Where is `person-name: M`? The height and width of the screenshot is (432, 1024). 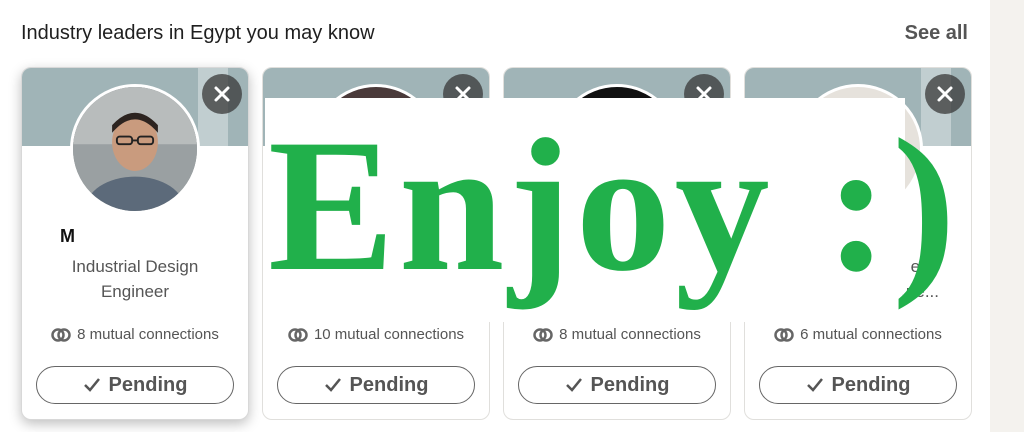 person-name: M is located at coordinates (67, 236).